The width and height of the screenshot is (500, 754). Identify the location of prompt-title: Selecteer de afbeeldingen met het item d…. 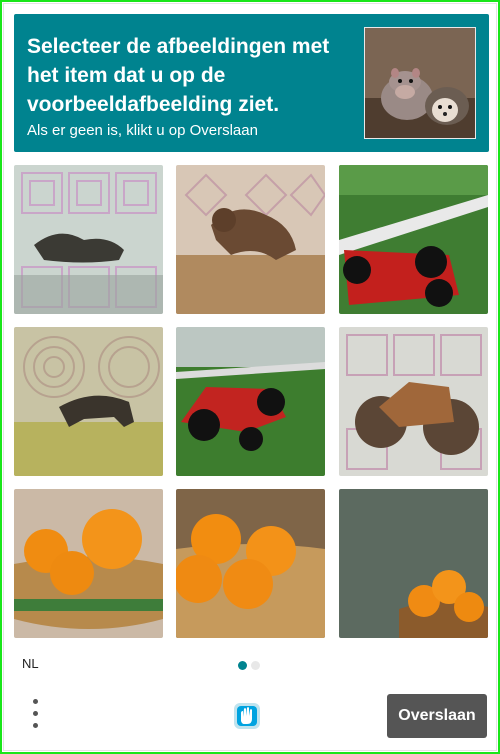
(178, 75).